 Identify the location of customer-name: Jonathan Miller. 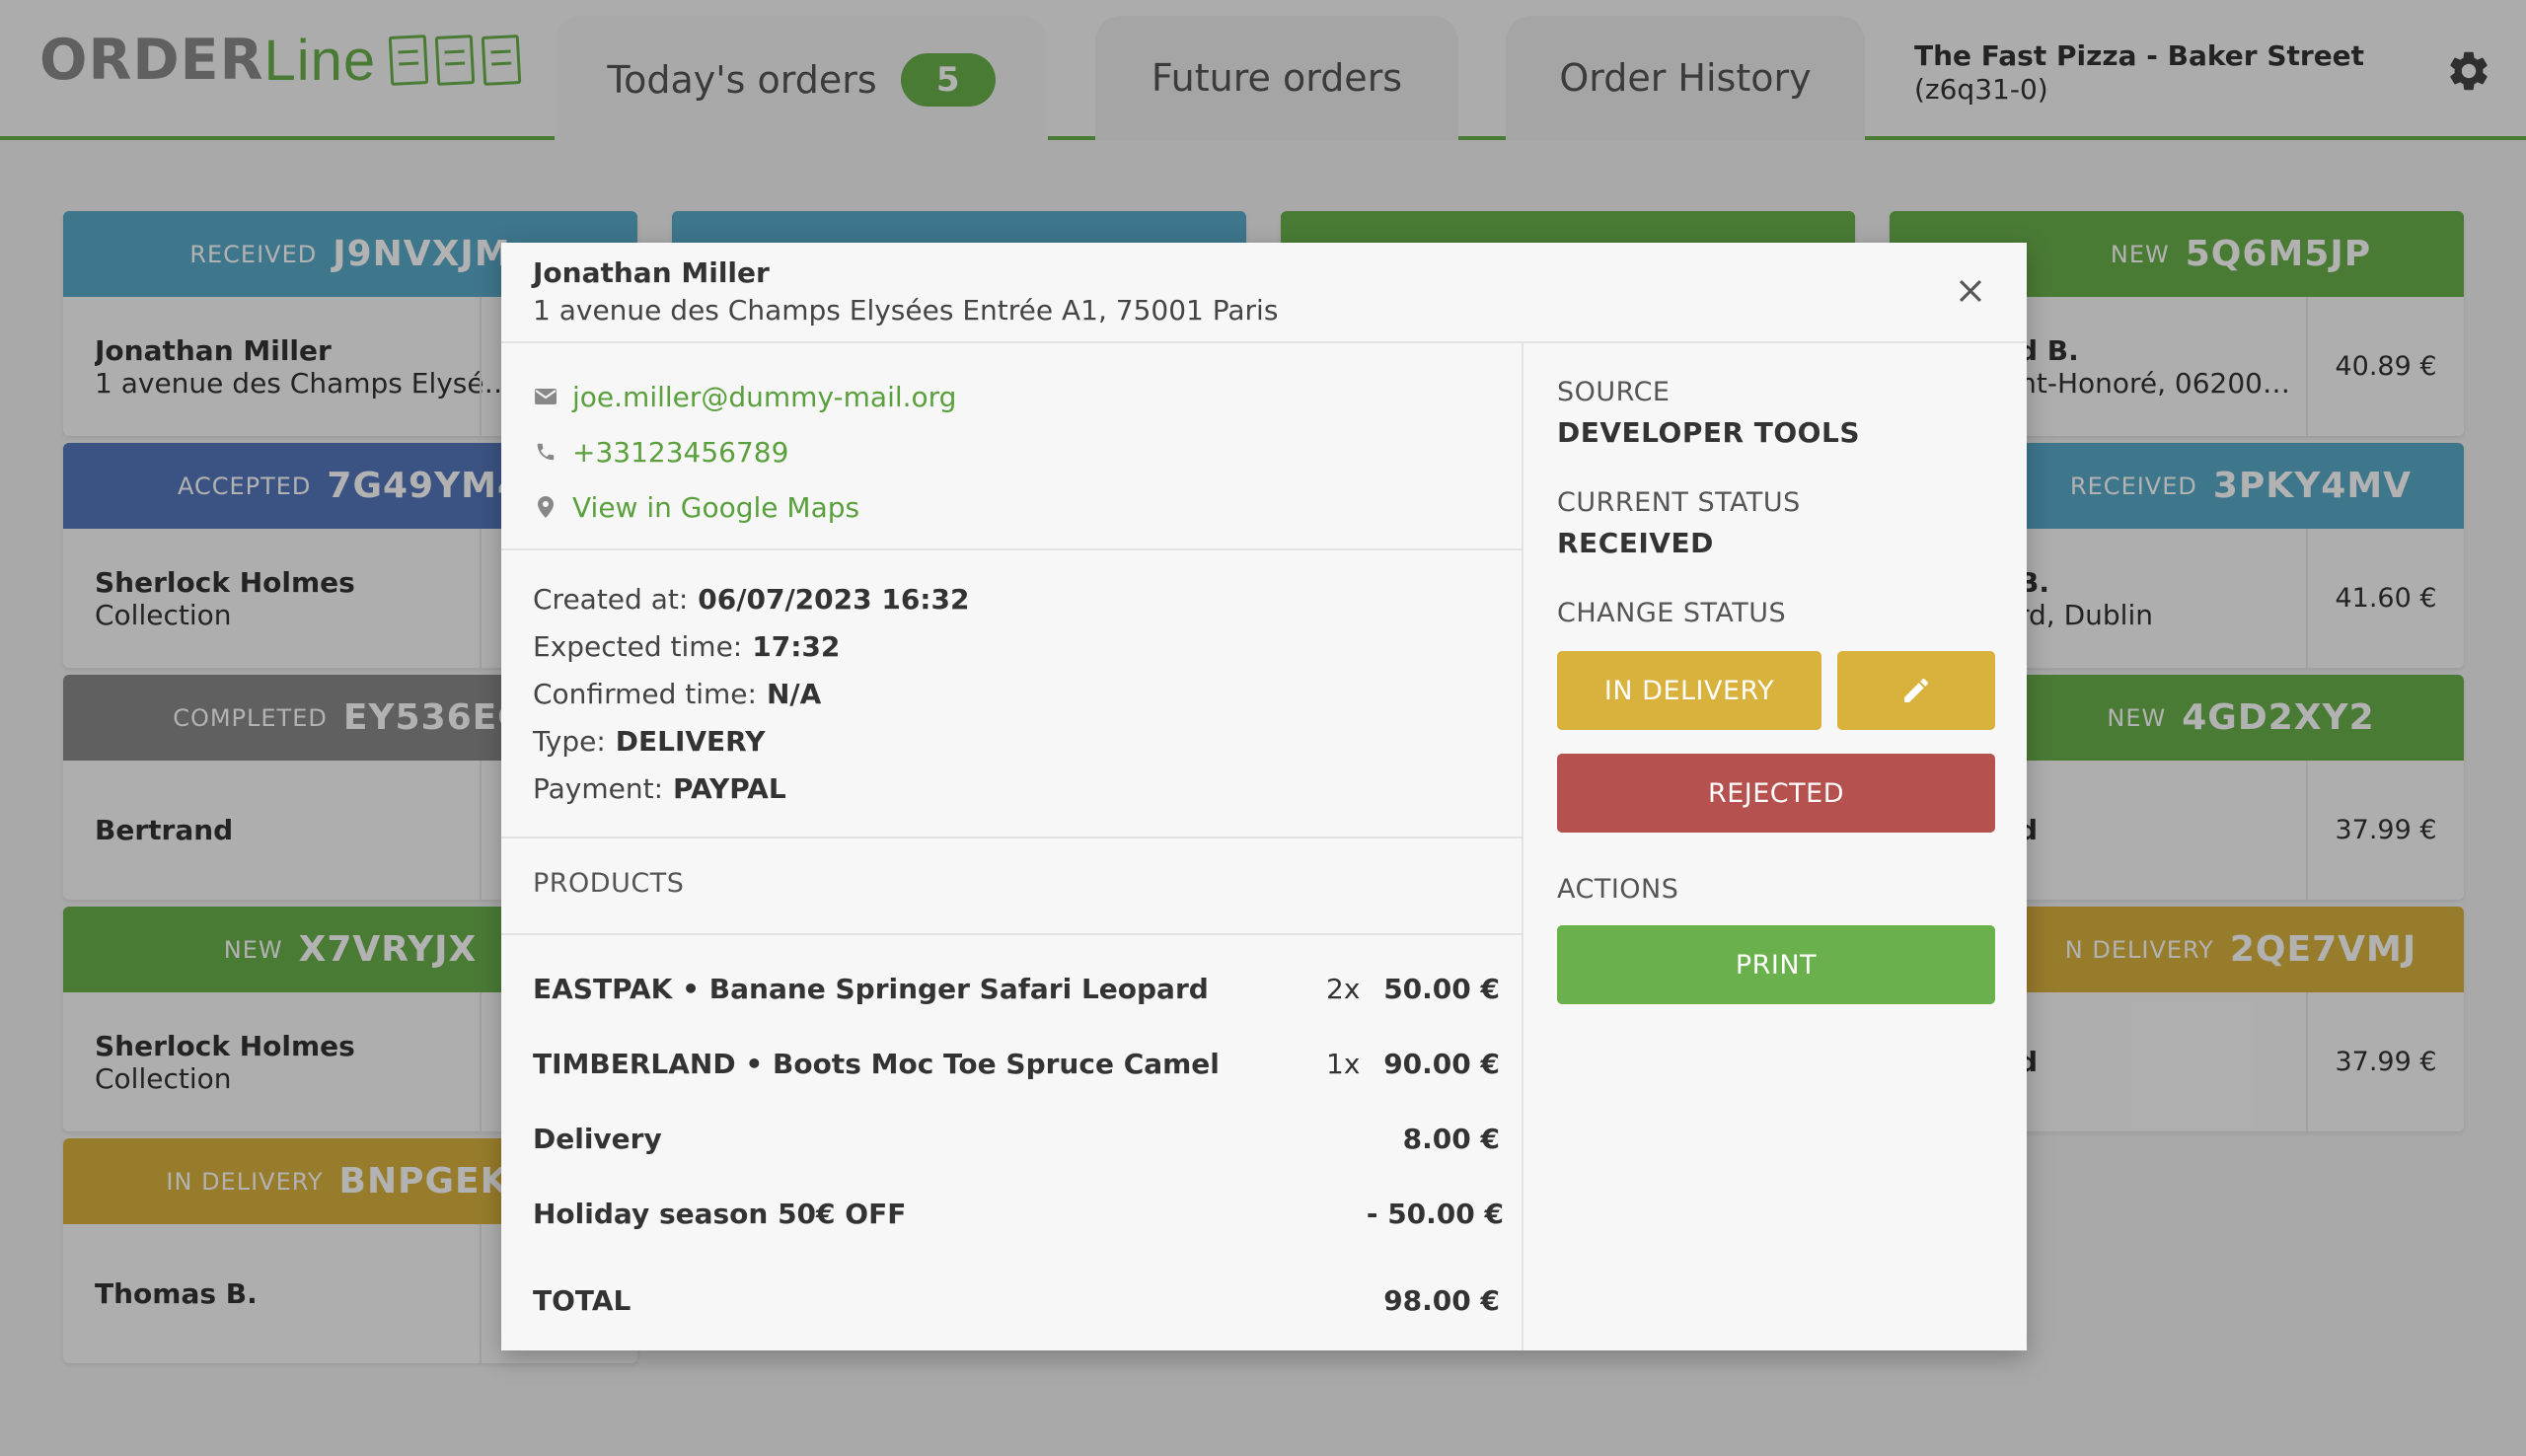
(651, 272).